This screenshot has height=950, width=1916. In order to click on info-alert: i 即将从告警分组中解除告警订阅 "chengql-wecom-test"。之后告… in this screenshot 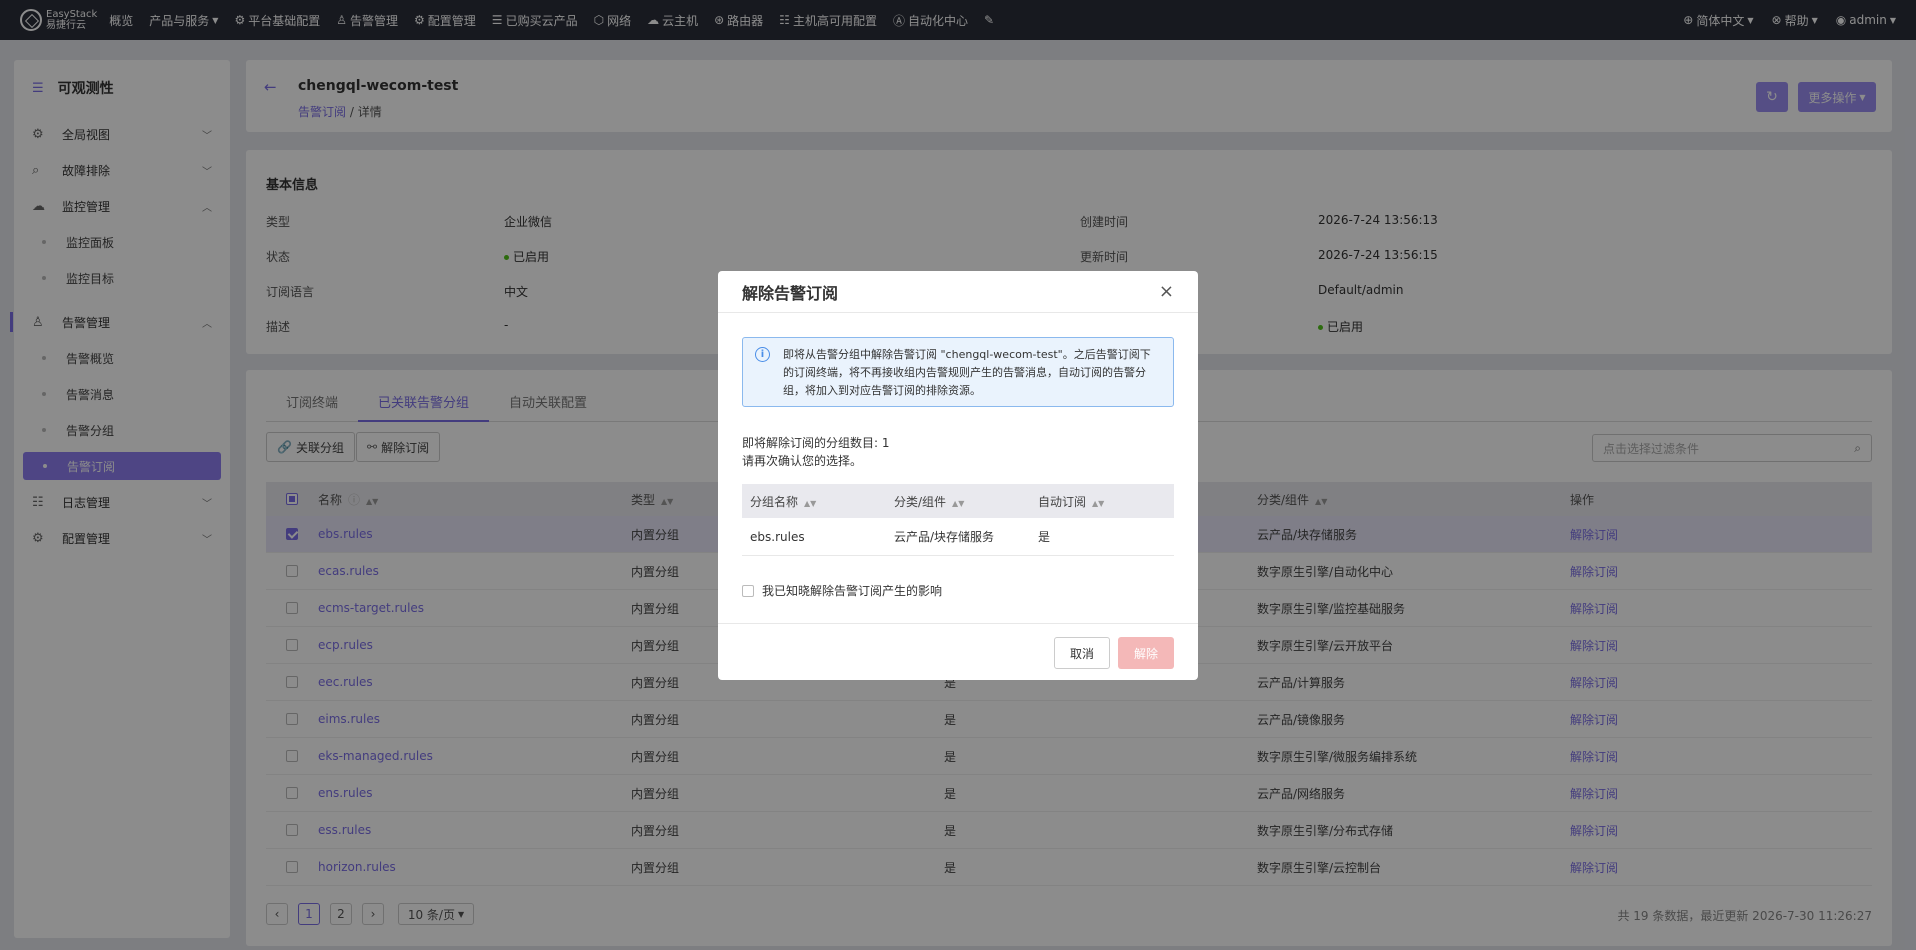, I will do `click(958, 372)`.